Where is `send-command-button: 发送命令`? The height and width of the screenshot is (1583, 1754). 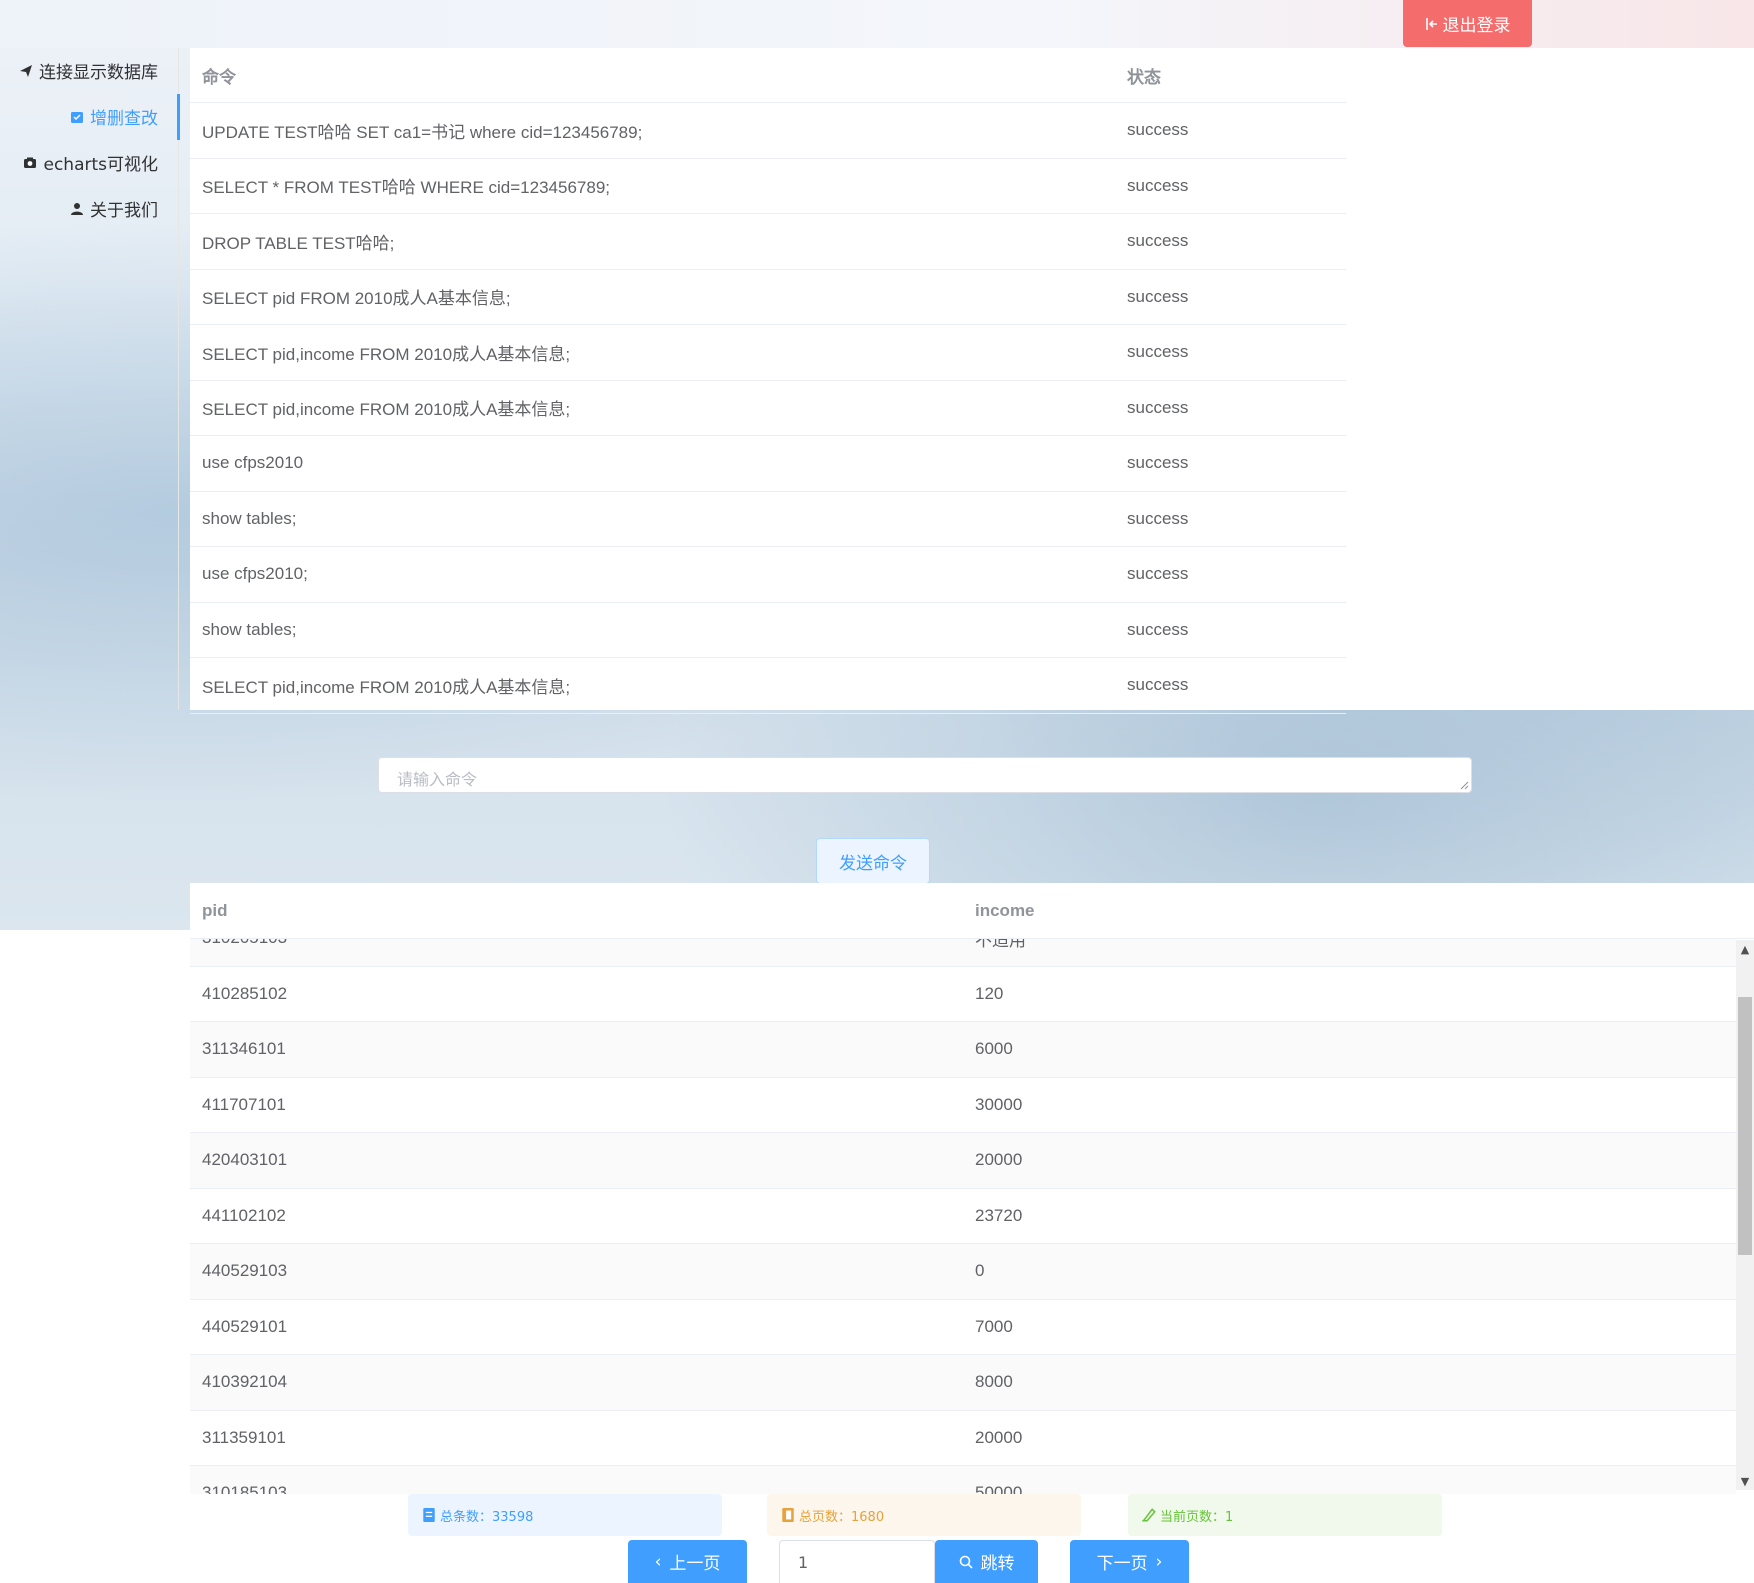 send-command-button: 发送命令 is located at coordinates (873, 861).